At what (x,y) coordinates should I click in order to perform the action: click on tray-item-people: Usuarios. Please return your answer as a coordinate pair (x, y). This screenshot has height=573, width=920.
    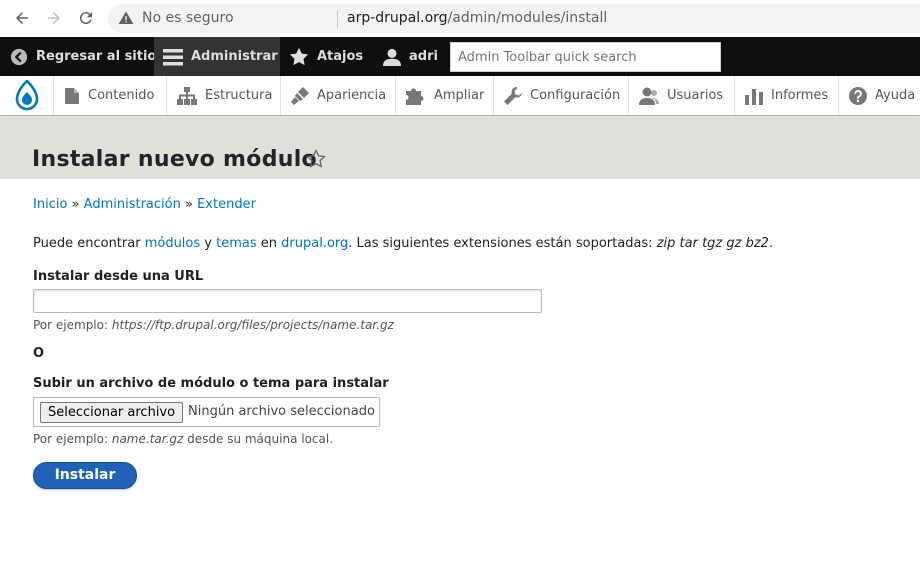
    Looking at the image, I should click on (682, 95).